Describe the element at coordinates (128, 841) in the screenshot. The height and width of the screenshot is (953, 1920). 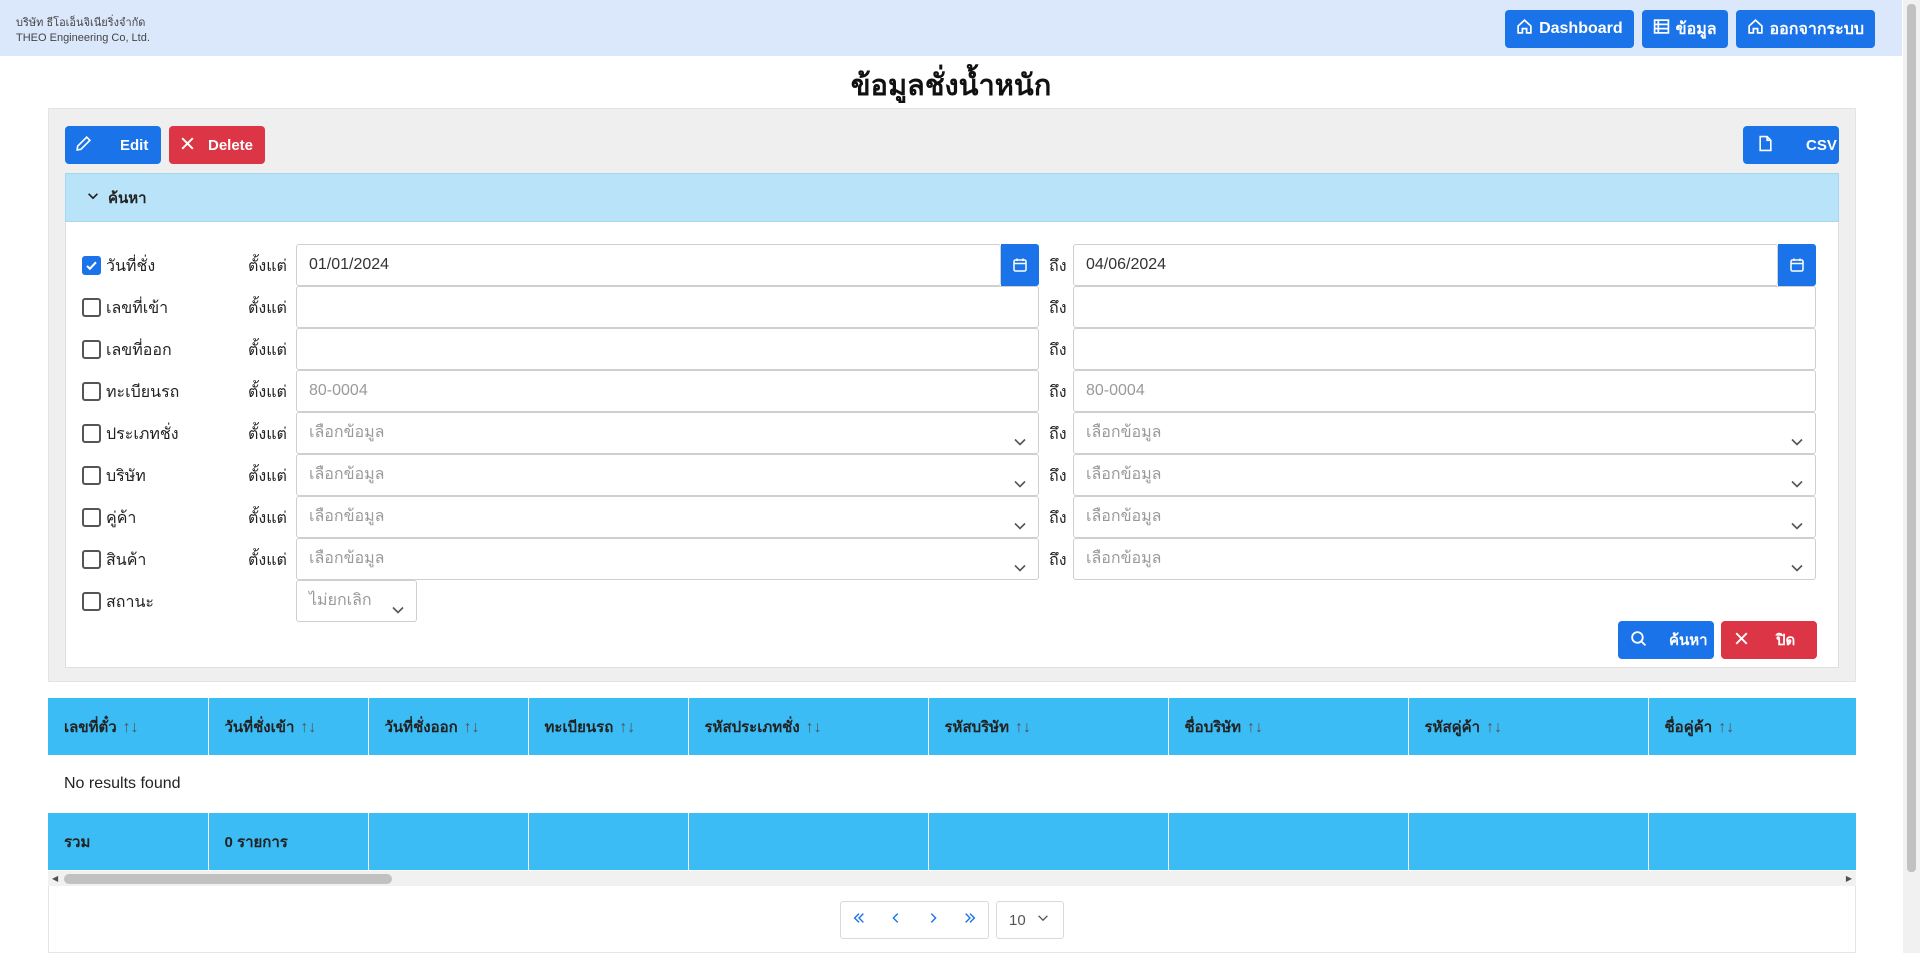
I see `footer-total-label: รวม` at that location.